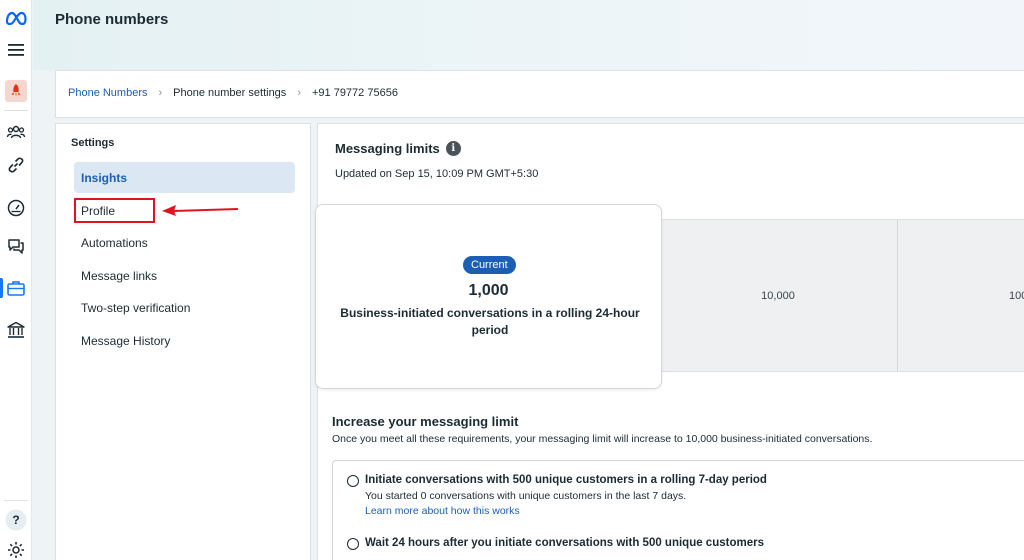 The image size is (1024, 560). Describe the element at coordinates (1, 288) in the screenshot. I see `active-indicator` at that location.